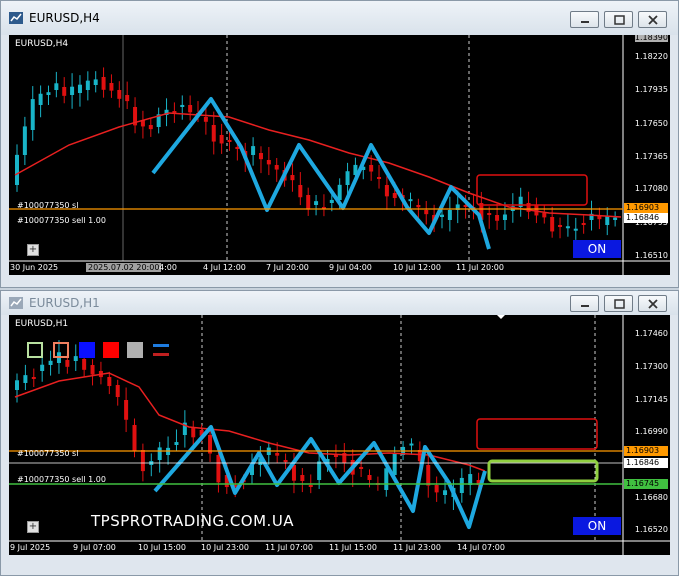 The height and width of the screenshot is (576, 679). I want to click on price-scale-label: 1.16990, so click(651, 431).